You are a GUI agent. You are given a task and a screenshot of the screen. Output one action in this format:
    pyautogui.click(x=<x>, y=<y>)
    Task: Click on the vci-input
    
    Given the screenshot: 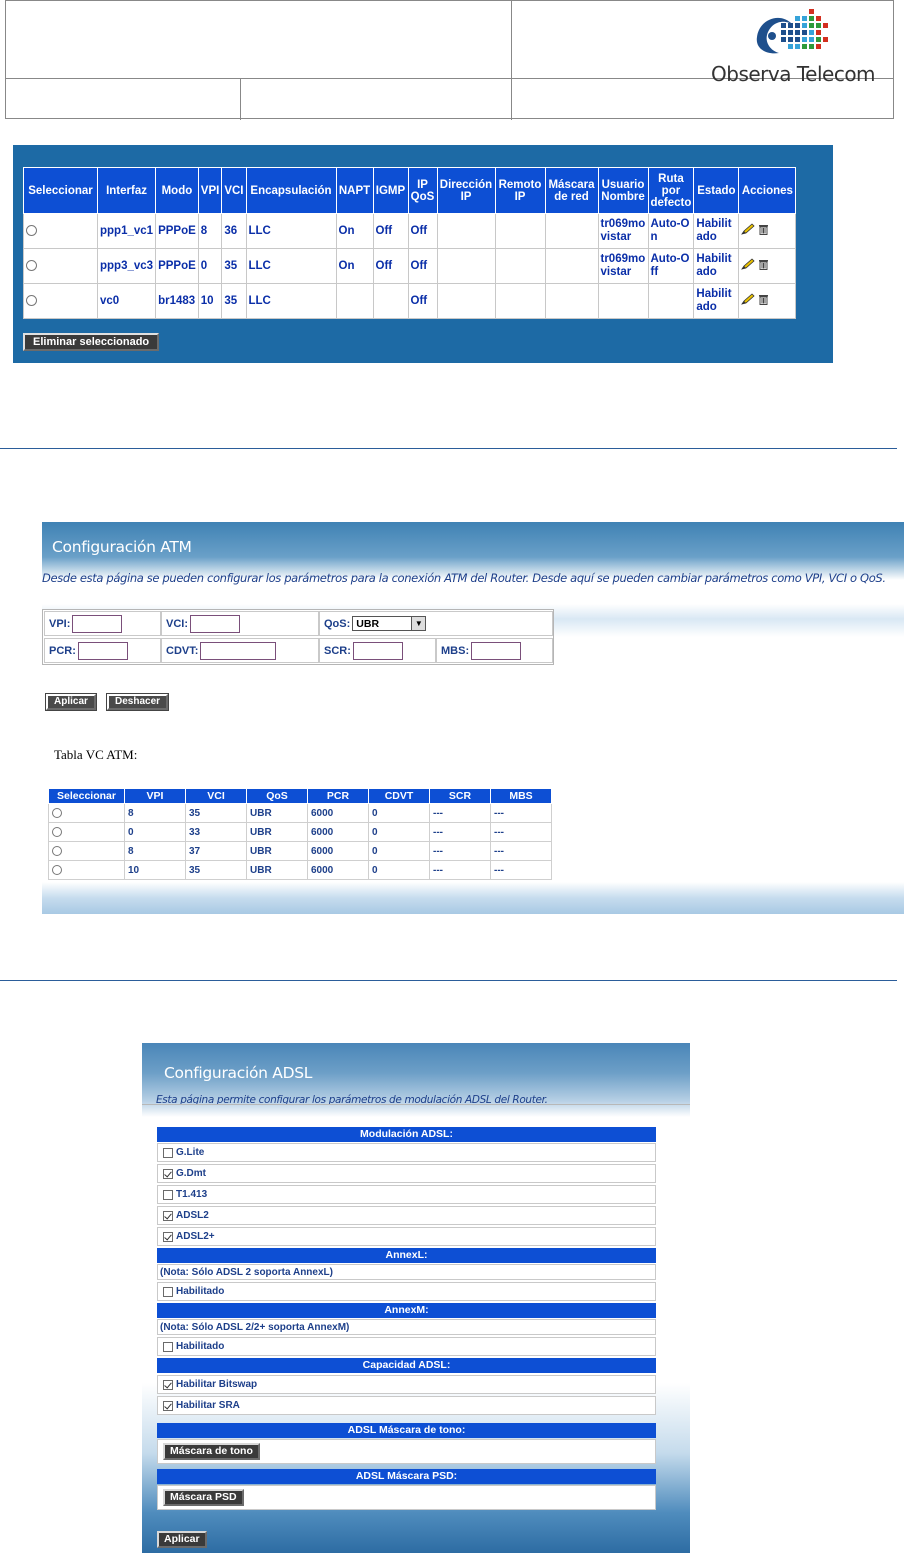 What is the action you would take?
    pyautogui.click(x=215, y=623)
    